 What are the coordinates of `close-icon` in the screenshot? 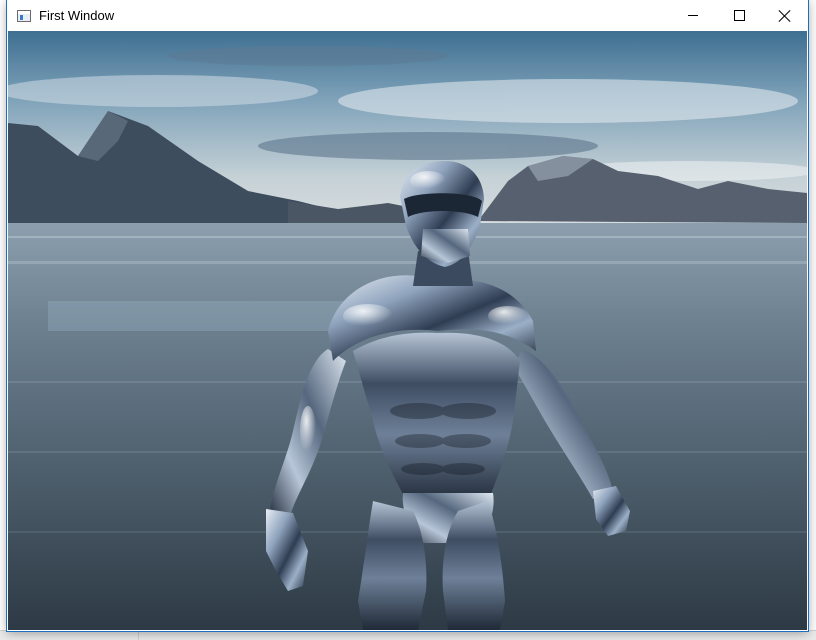 It's located at (785, 16).